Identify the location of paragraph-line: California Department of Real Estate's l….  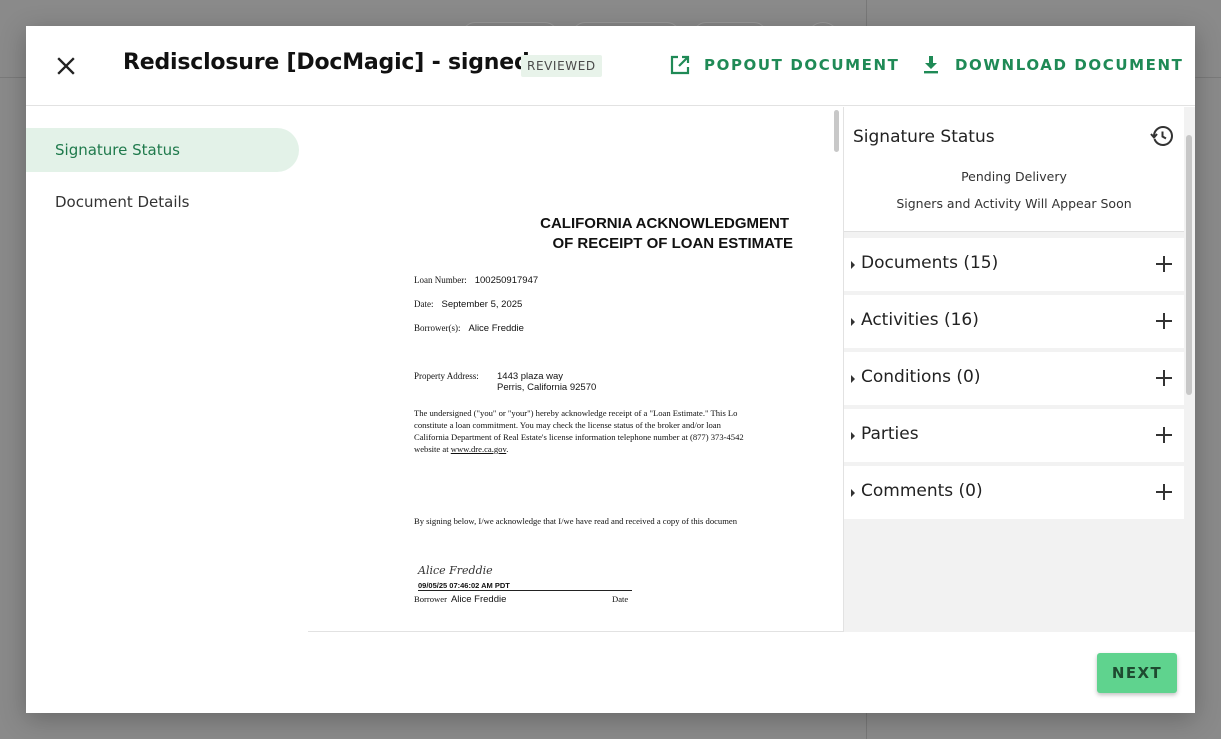
(579, 437).